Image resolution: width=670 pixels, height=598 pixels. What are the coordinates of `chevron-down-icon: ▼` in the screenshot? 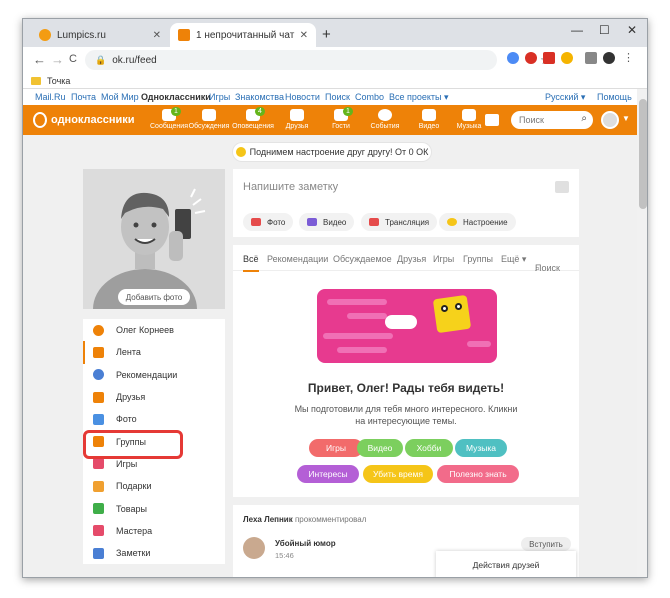 It's located at (626, 118).